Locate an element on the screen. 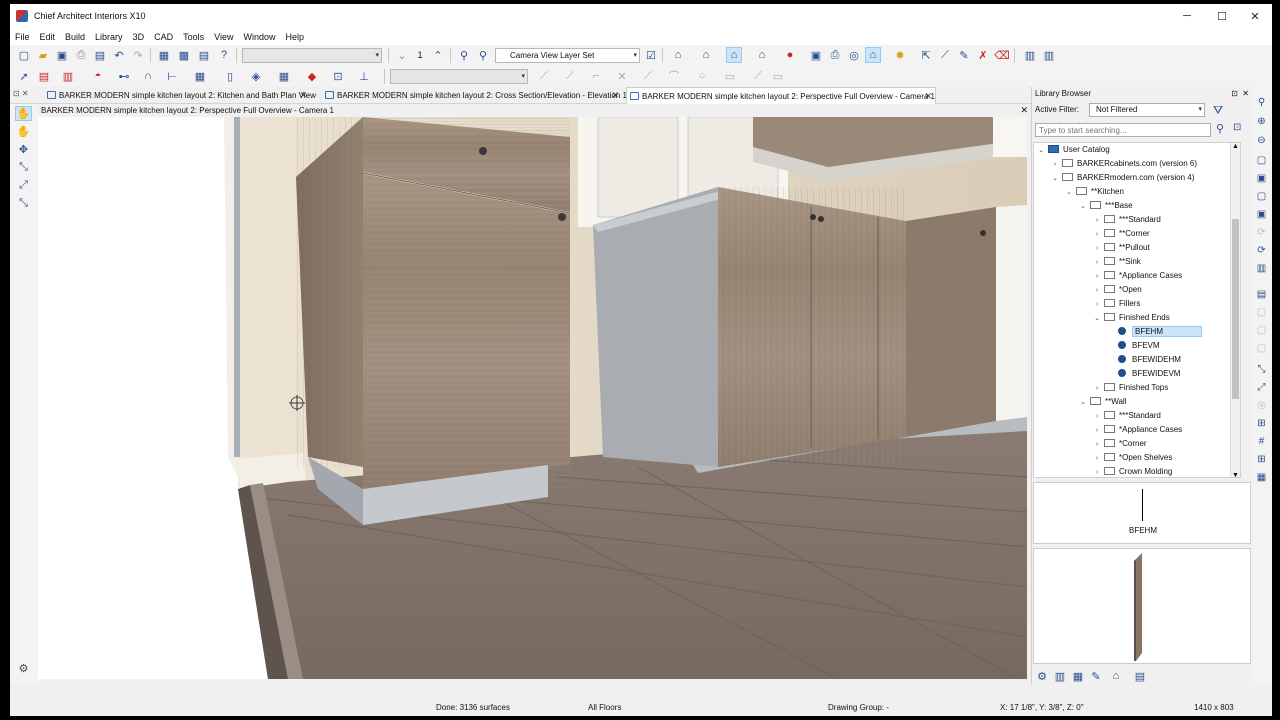 This screenshot has width=1280, height=720. close-library-button: ✕ is located at coordinates (1245, 94).